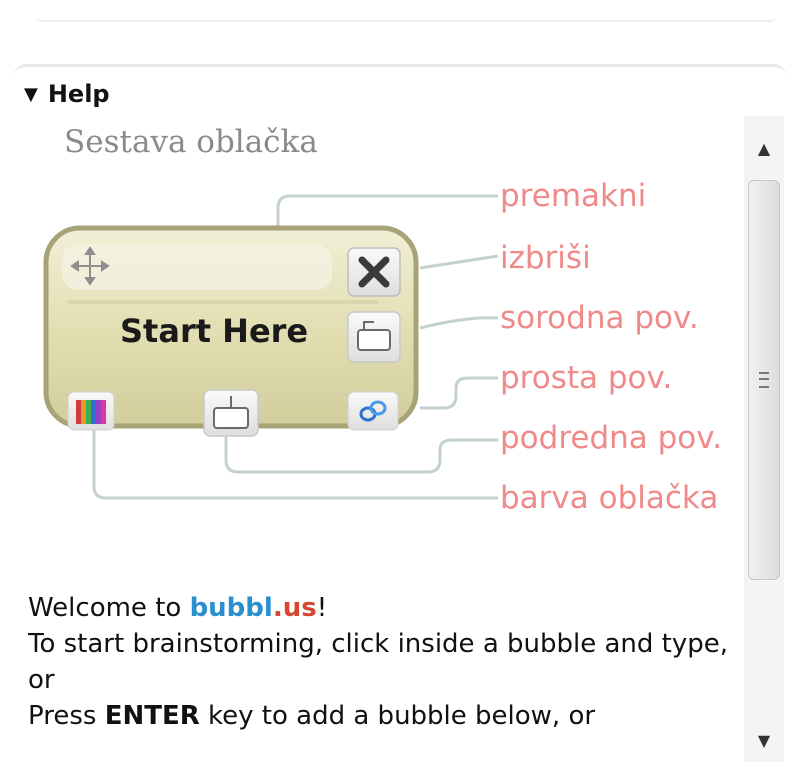  What do you see at coordinates (231, 413) in the screenshot?
I see `child-bubble-button` at bounding box center [231, 413].